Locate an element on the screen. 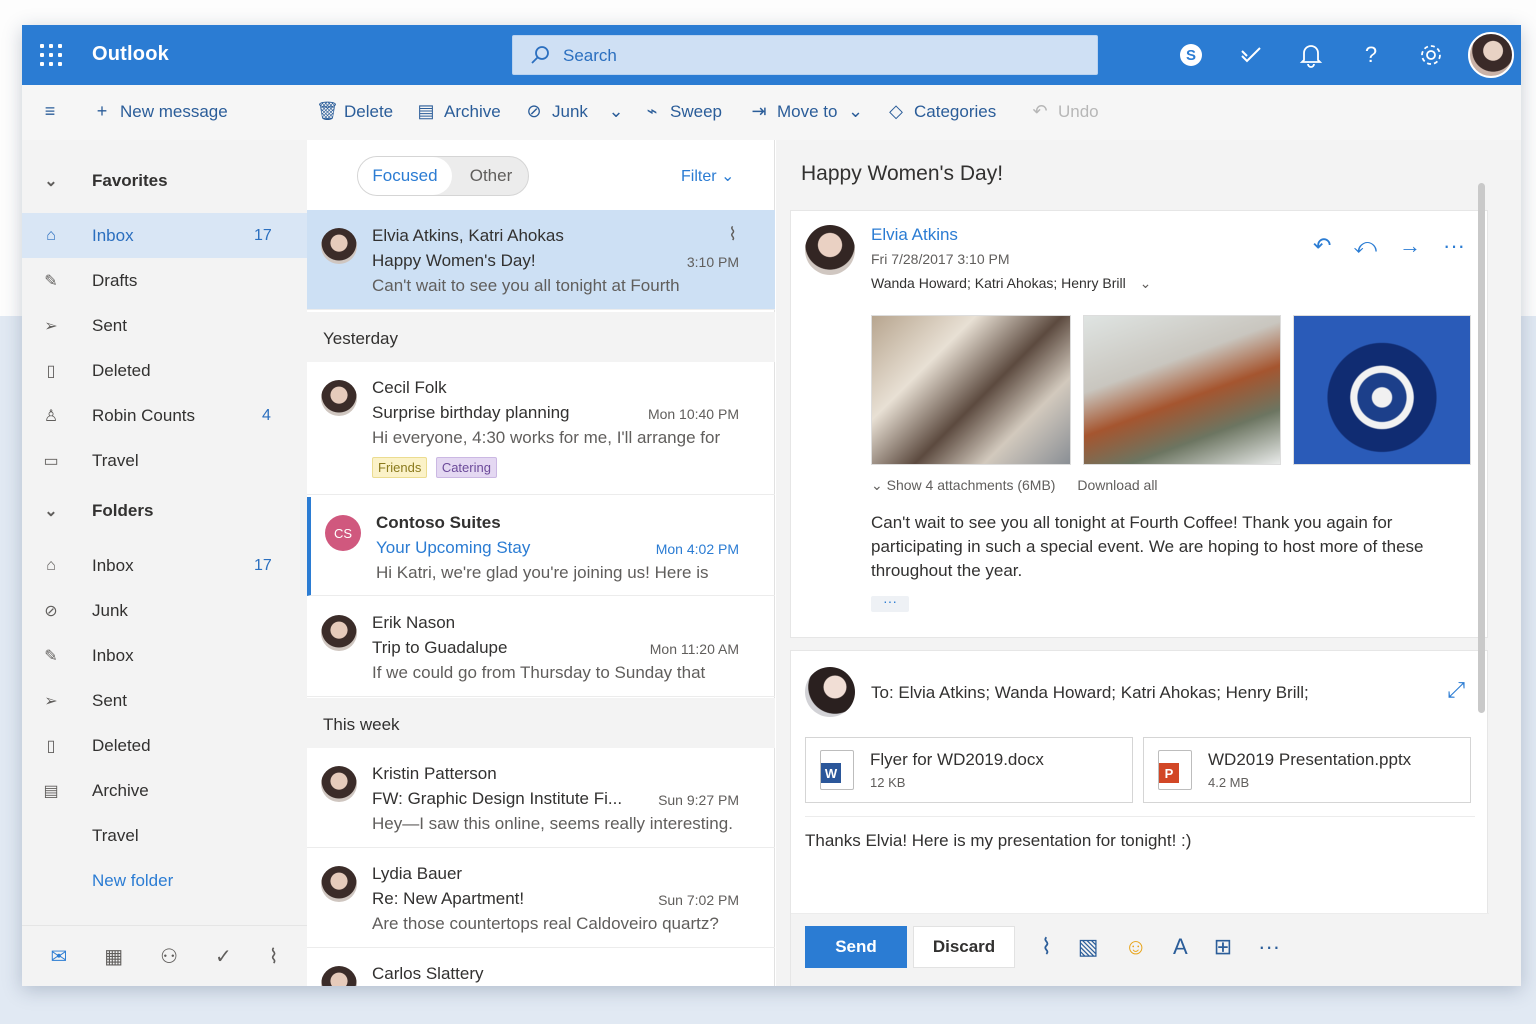  nav-item-robin-counts: ♙ Robin Counts 4 is located at coordinates (164, 415).